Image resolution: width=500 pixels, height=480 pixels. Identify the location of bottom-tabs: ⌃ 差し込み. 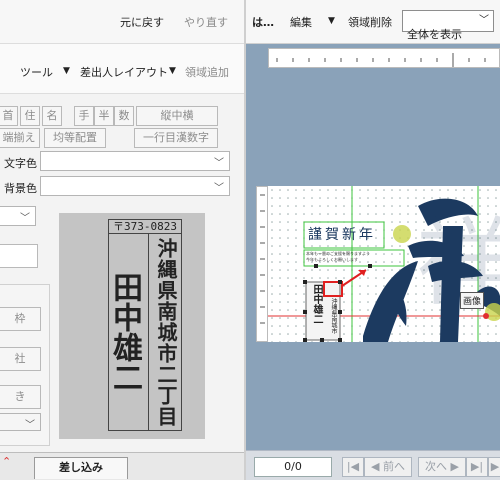
(122, 466).